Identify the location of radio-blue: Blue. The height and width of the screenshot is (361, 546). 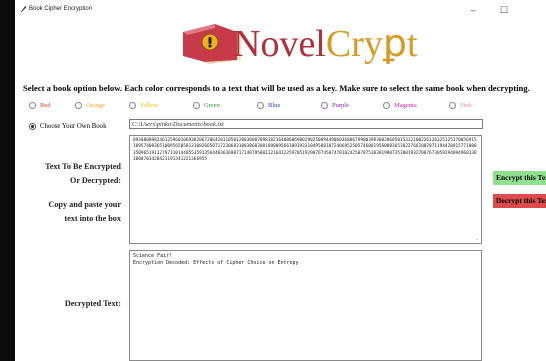
(268, 105).